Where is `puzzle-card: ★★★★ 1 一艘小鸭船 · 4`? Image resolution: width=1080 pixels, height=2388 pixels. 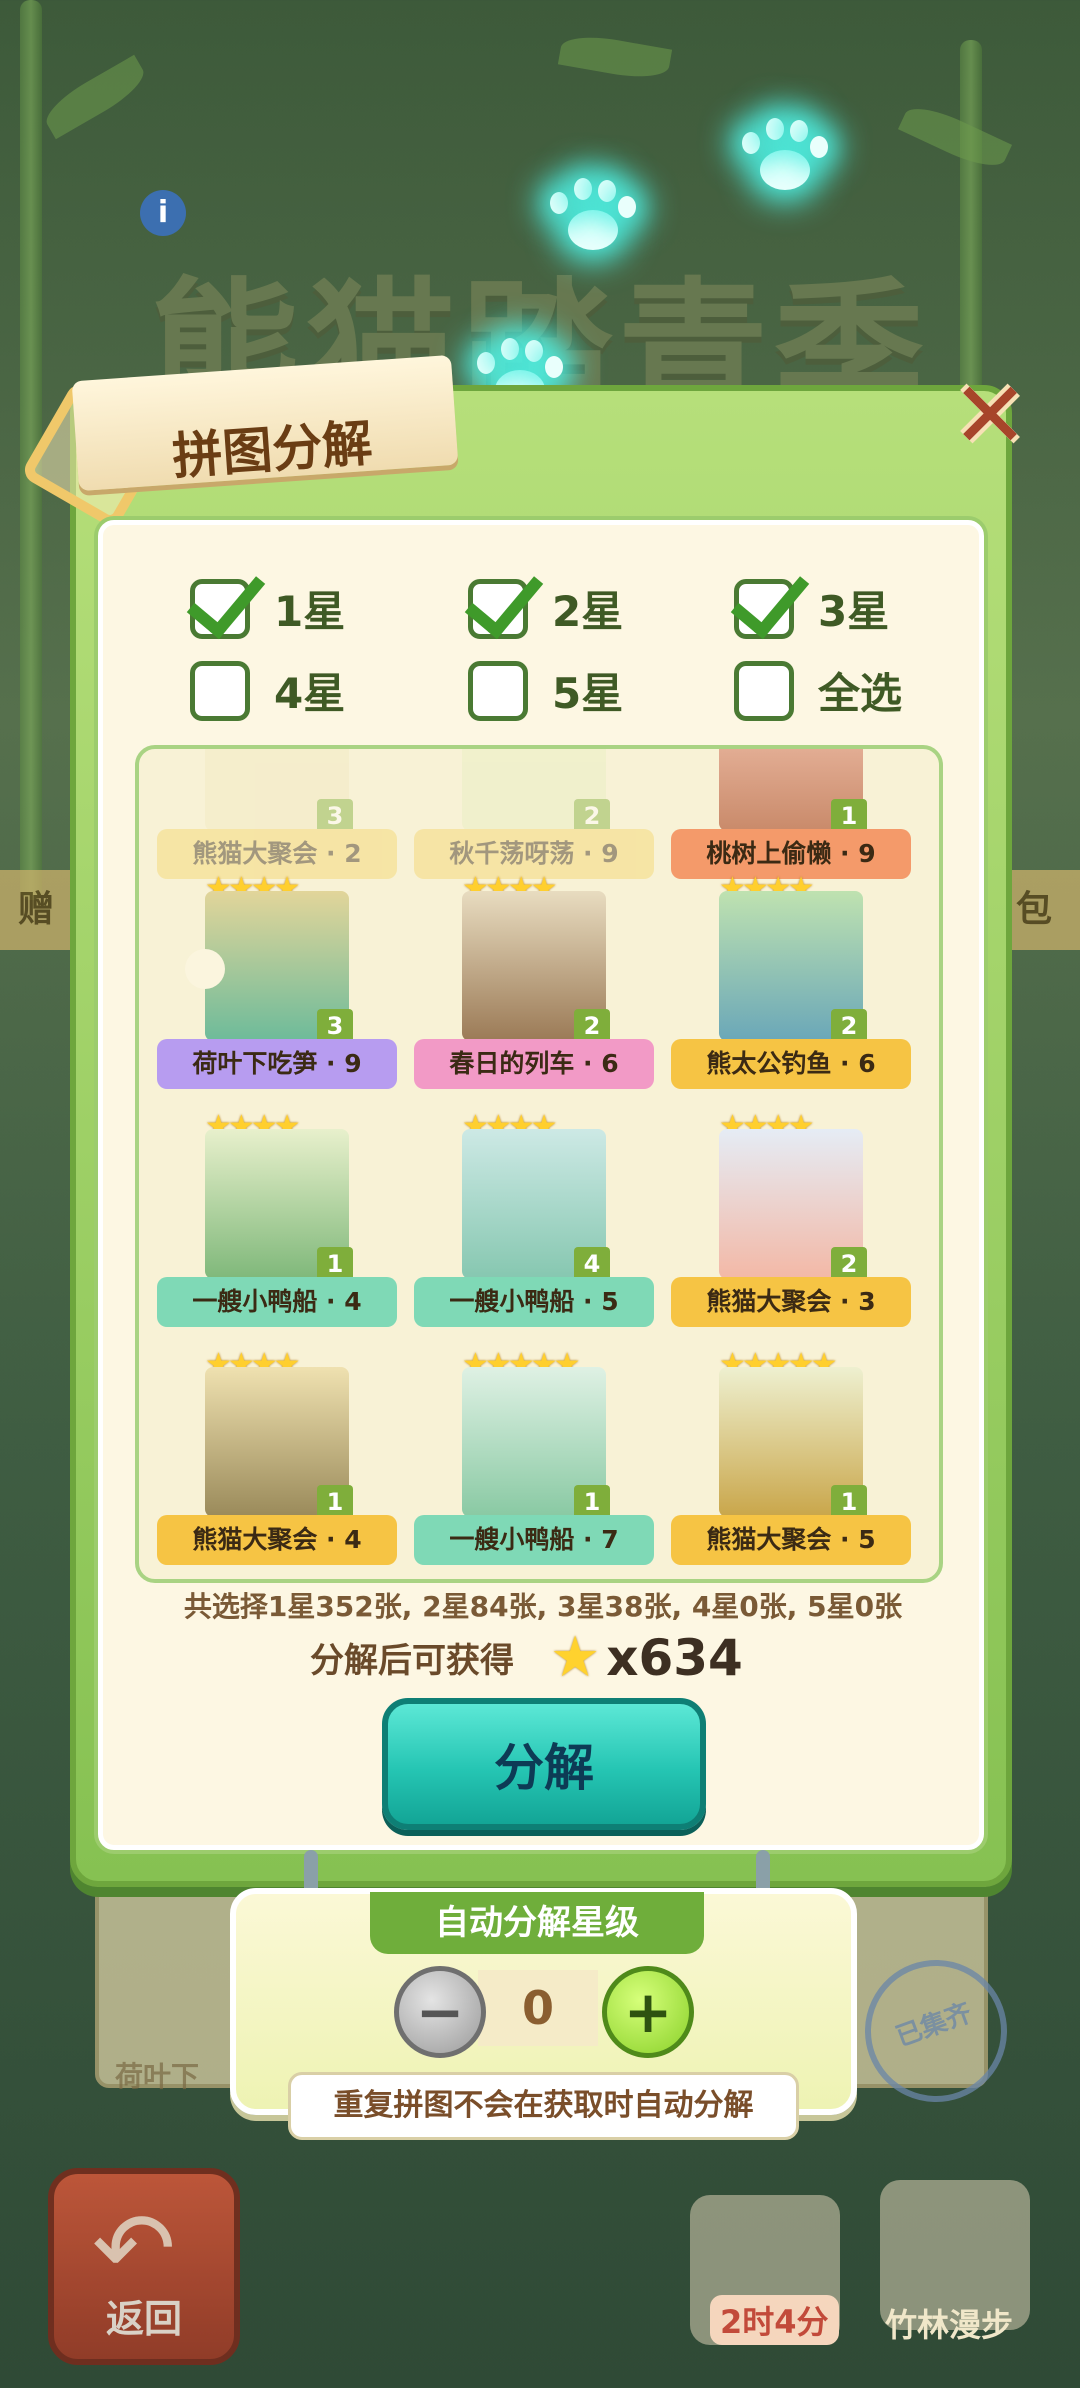
puzzle-card: ★★★★ 1 一艘小鸭船 · 4 is located at coordinates (277, 1218).